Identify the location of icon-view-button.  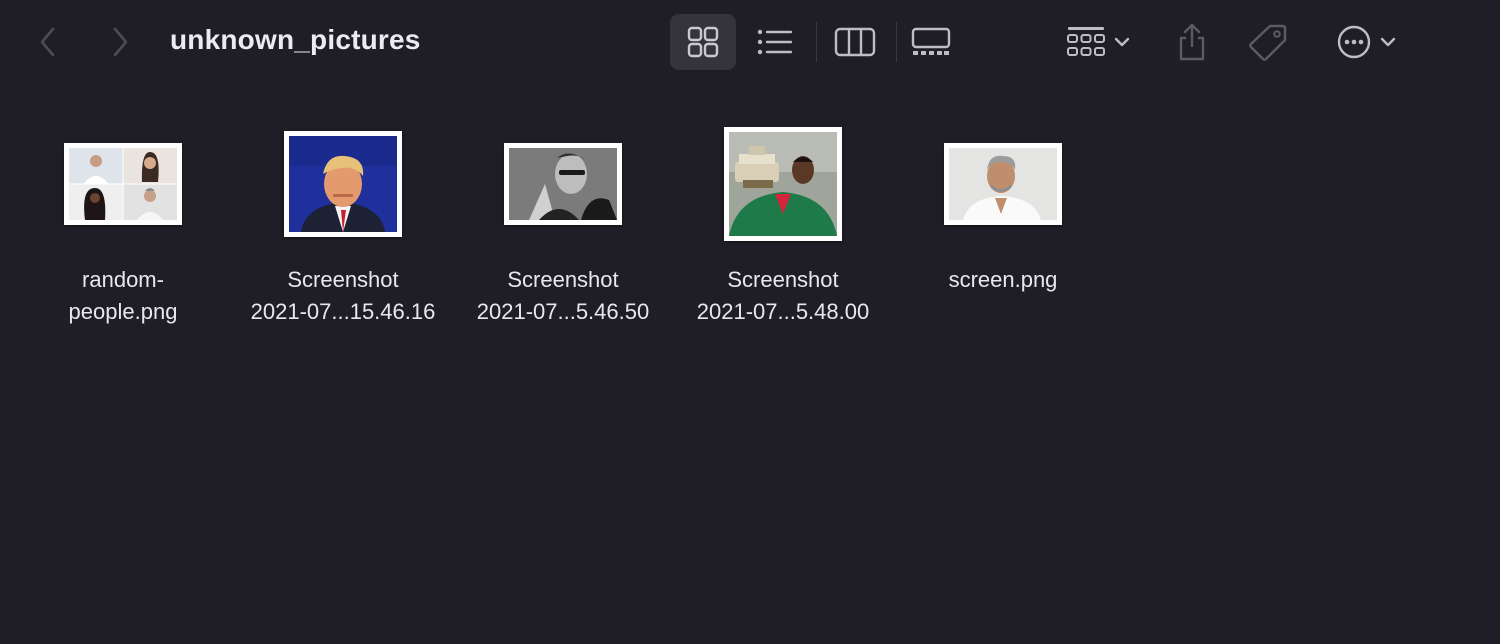
(703, 42).